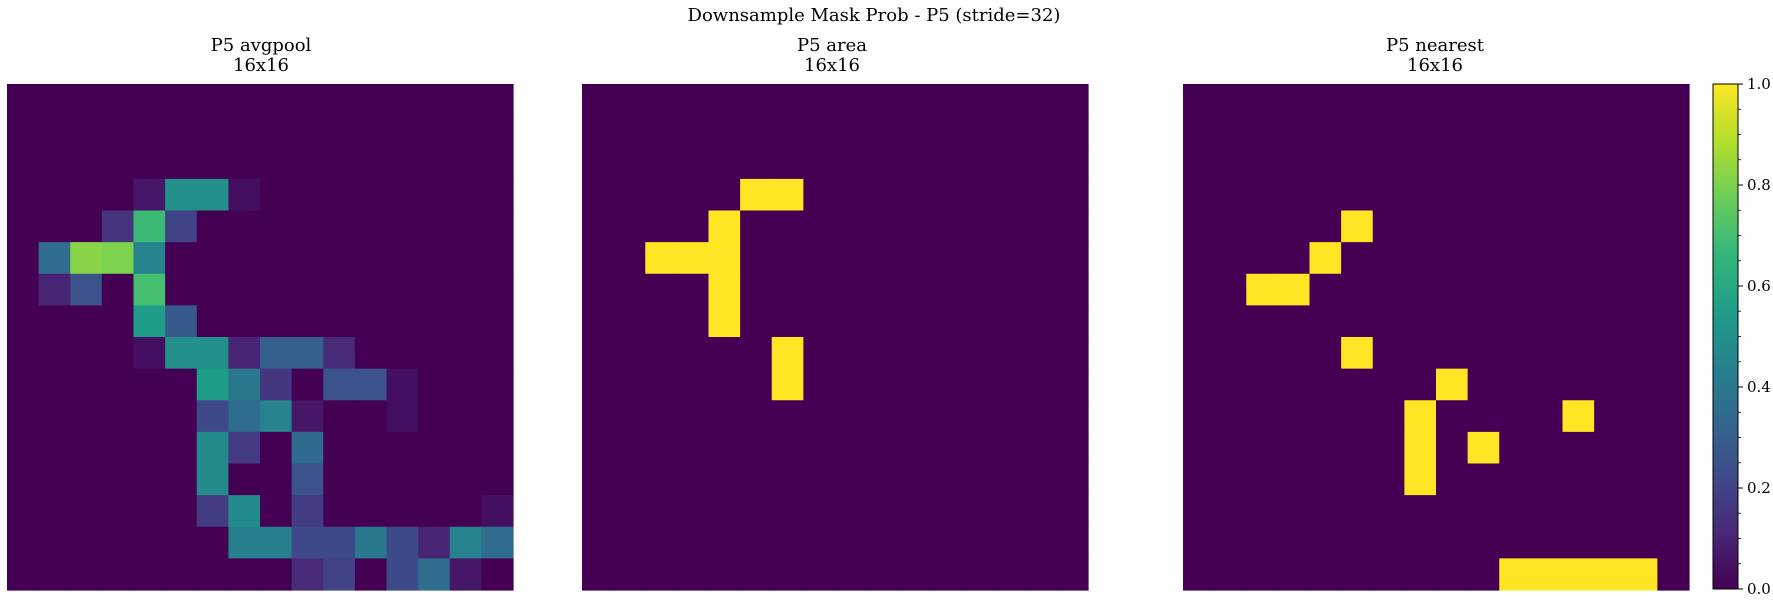 The width and height of the screenshot is (1773, 607). I want to click on panel-avgpool-subtitle: 16x16, so click(261, 65).